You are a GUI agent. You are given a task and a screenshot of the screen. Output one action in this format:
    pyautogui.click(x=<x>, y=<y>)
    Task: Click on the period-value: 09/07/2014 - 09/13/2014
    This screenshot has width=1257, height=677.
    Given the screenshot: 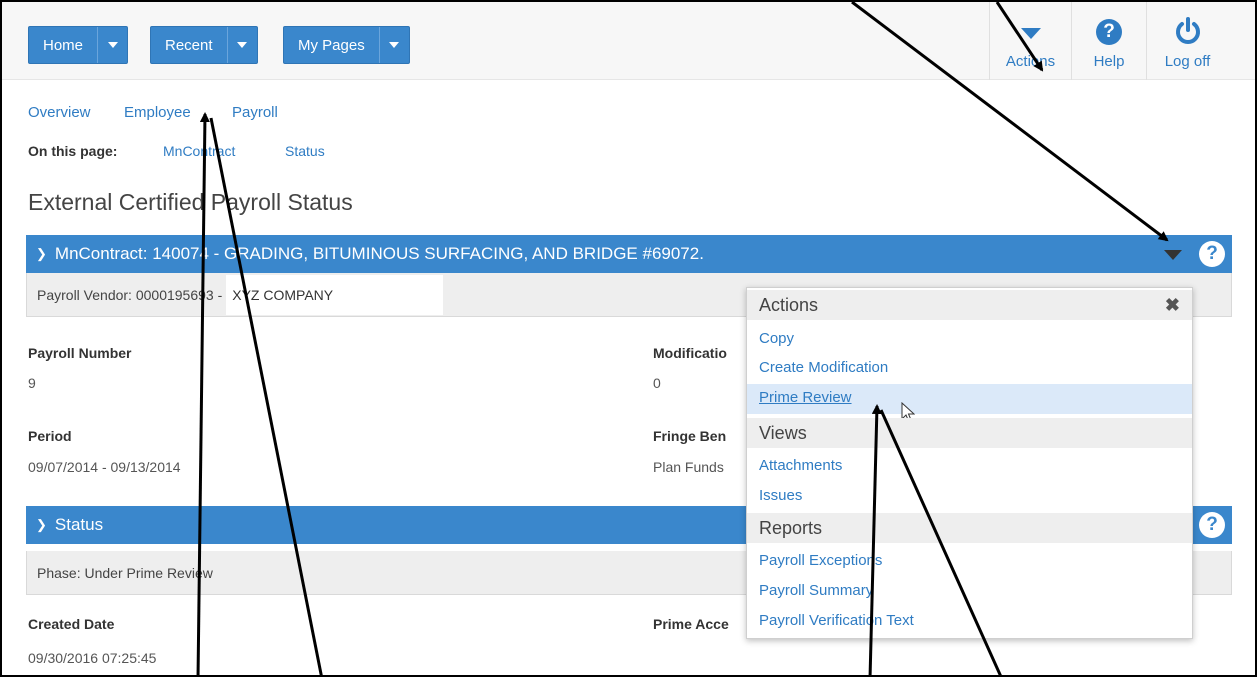 What is the action you would take?
    pyautogui.click(x=104, y=467)
    